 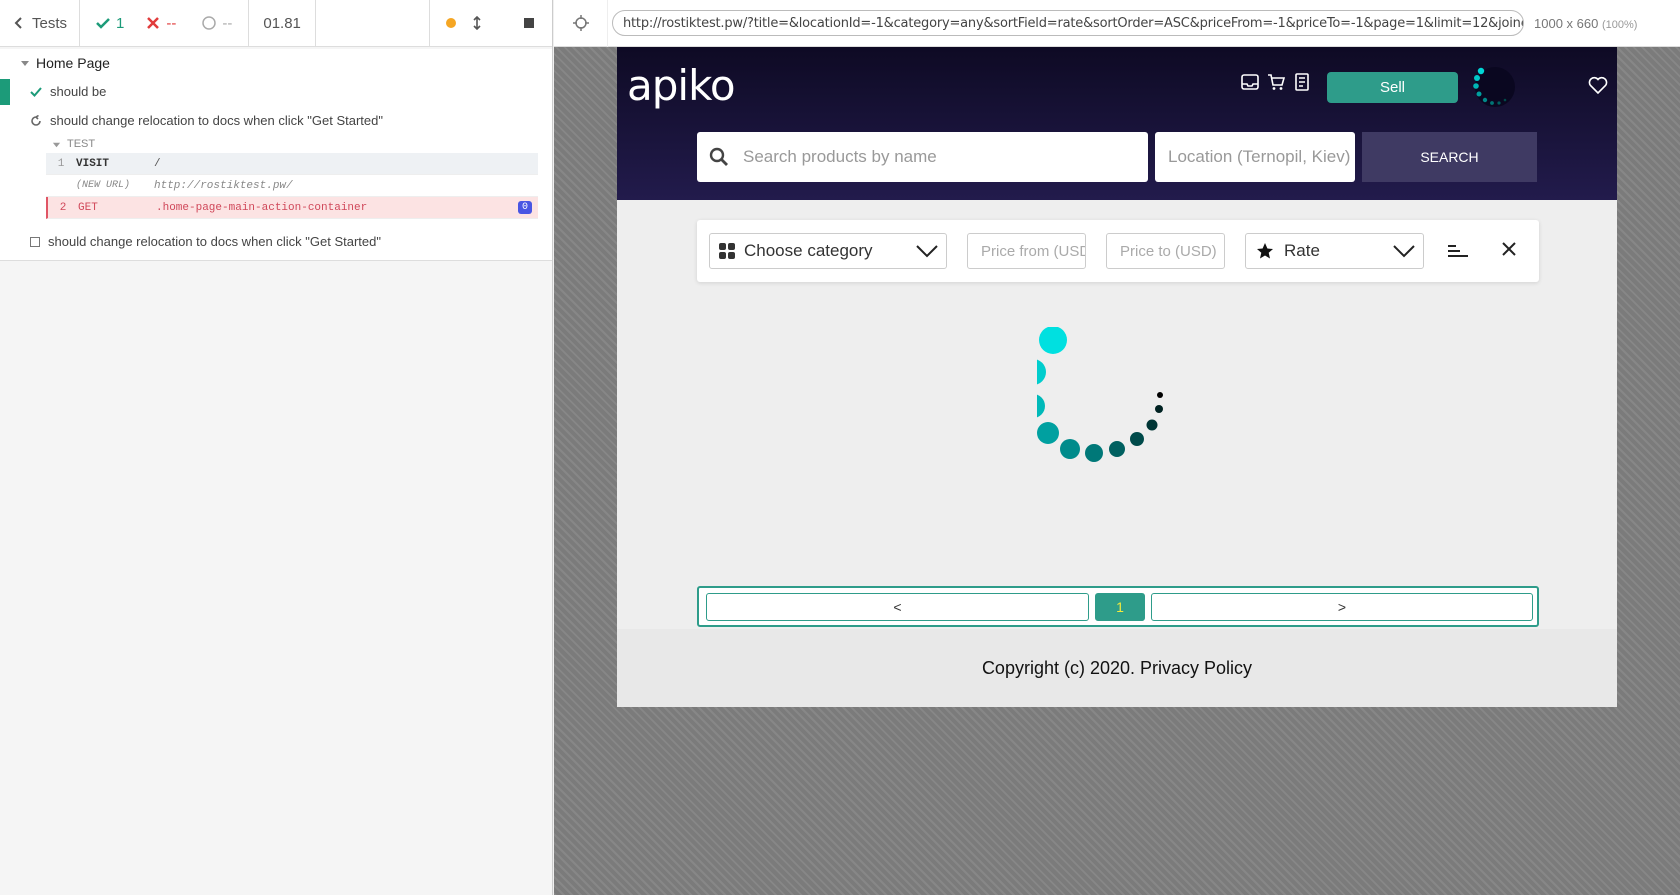 I want to click on group-label: TEST, so click(x=81, y=144).